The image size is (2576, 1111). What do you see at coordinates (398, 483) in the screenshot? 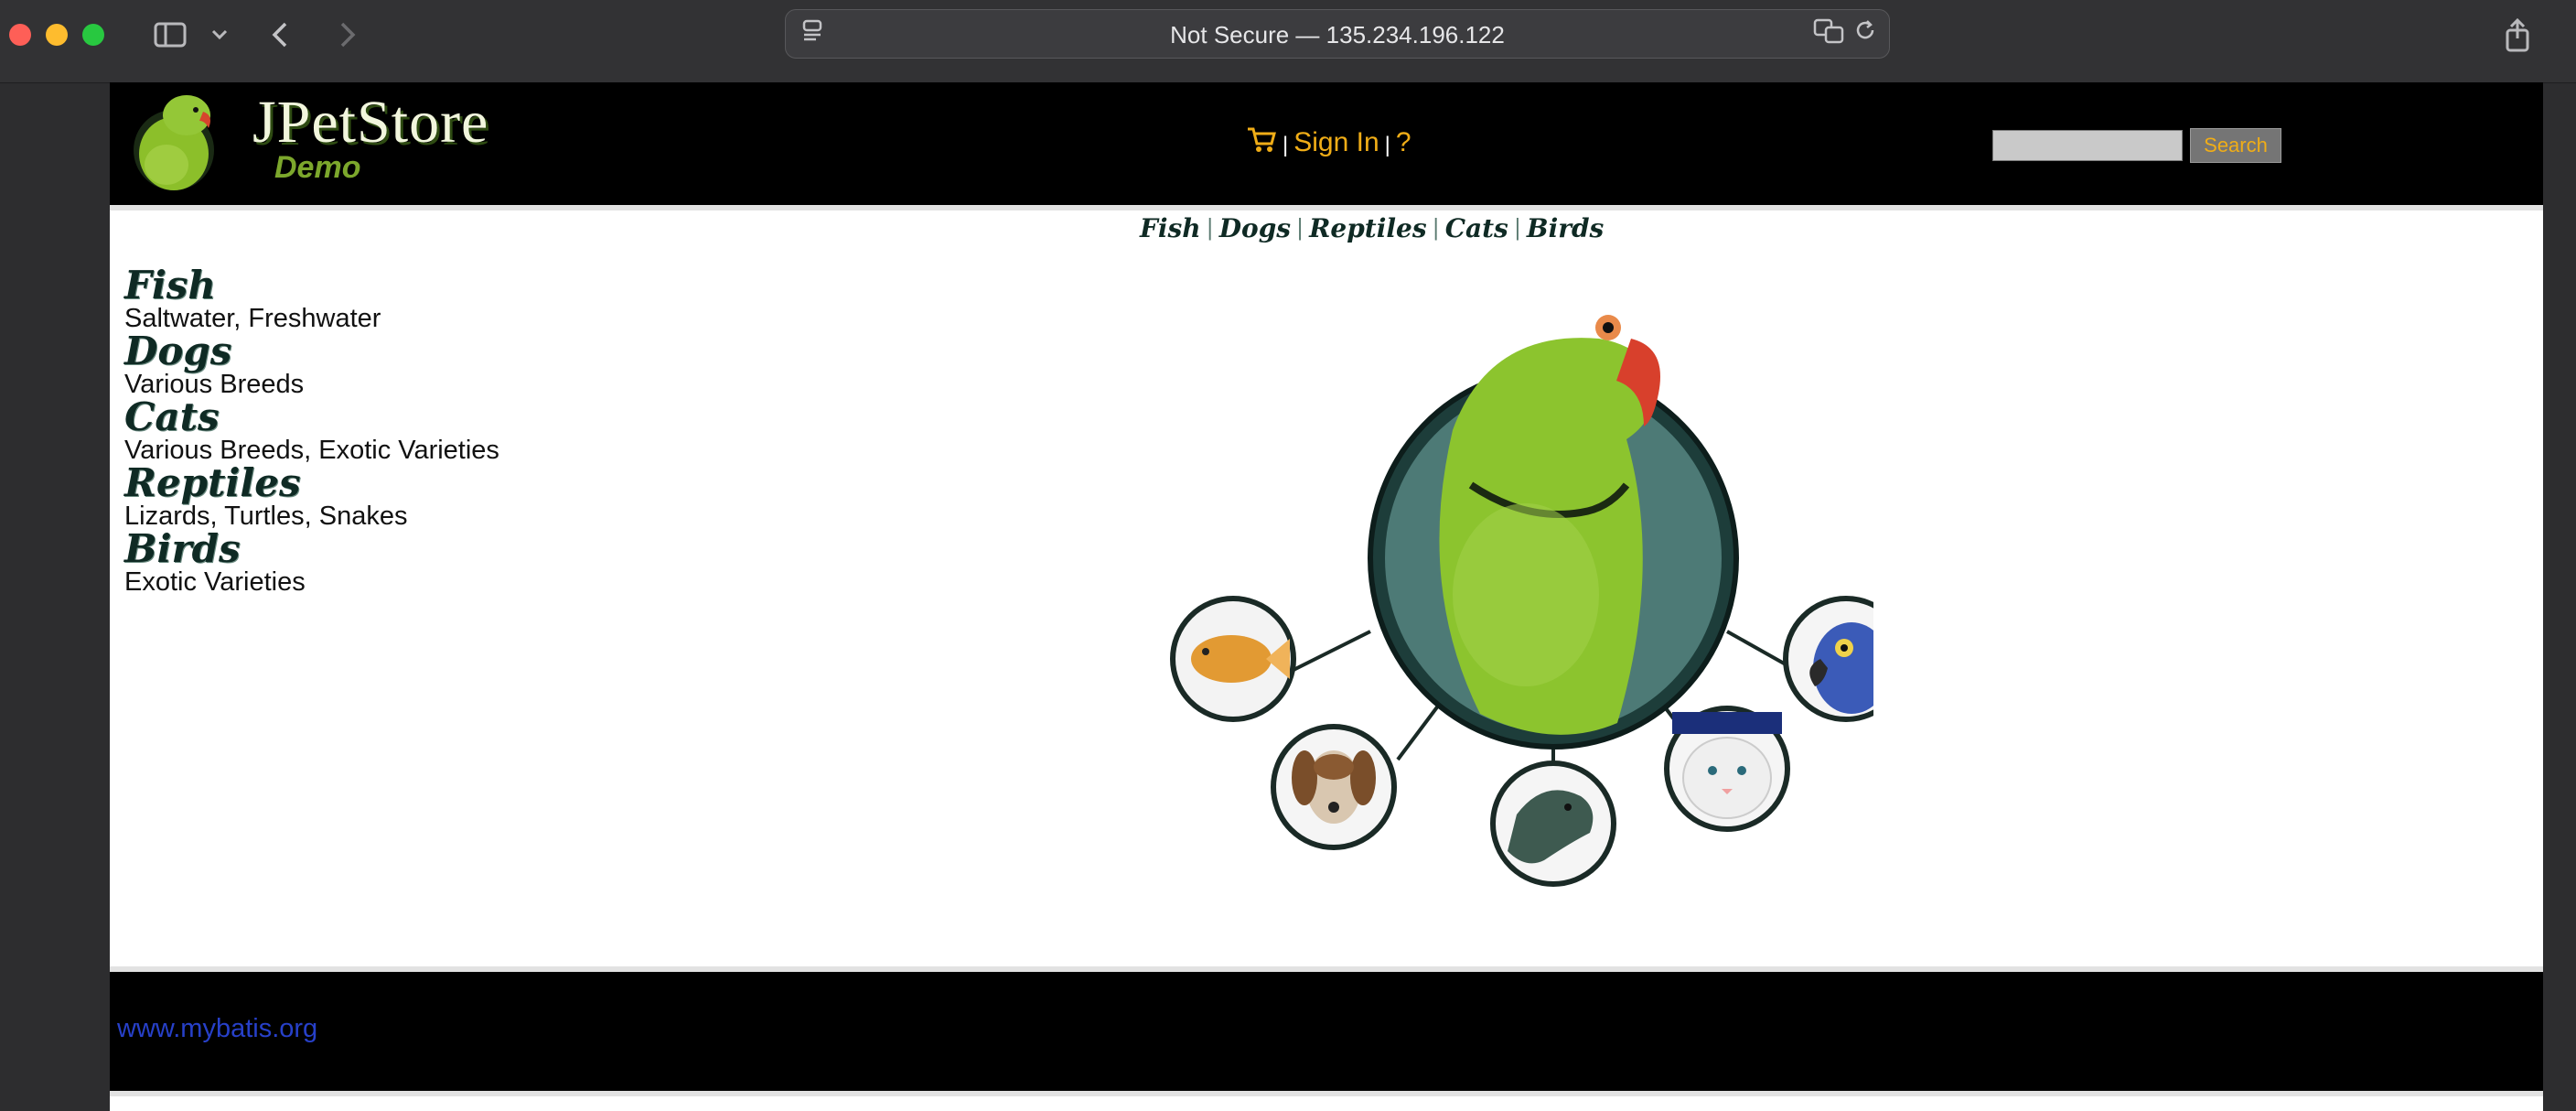
I see `category-title: Reptiles` at bounding box center [398, 483].